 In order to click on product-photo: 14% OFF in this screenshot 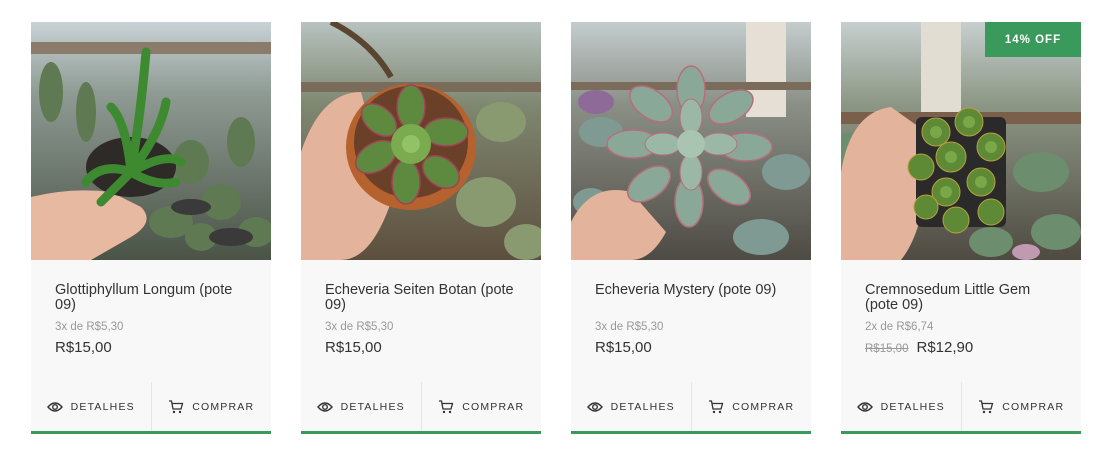, I will do `click(961, 141)`.